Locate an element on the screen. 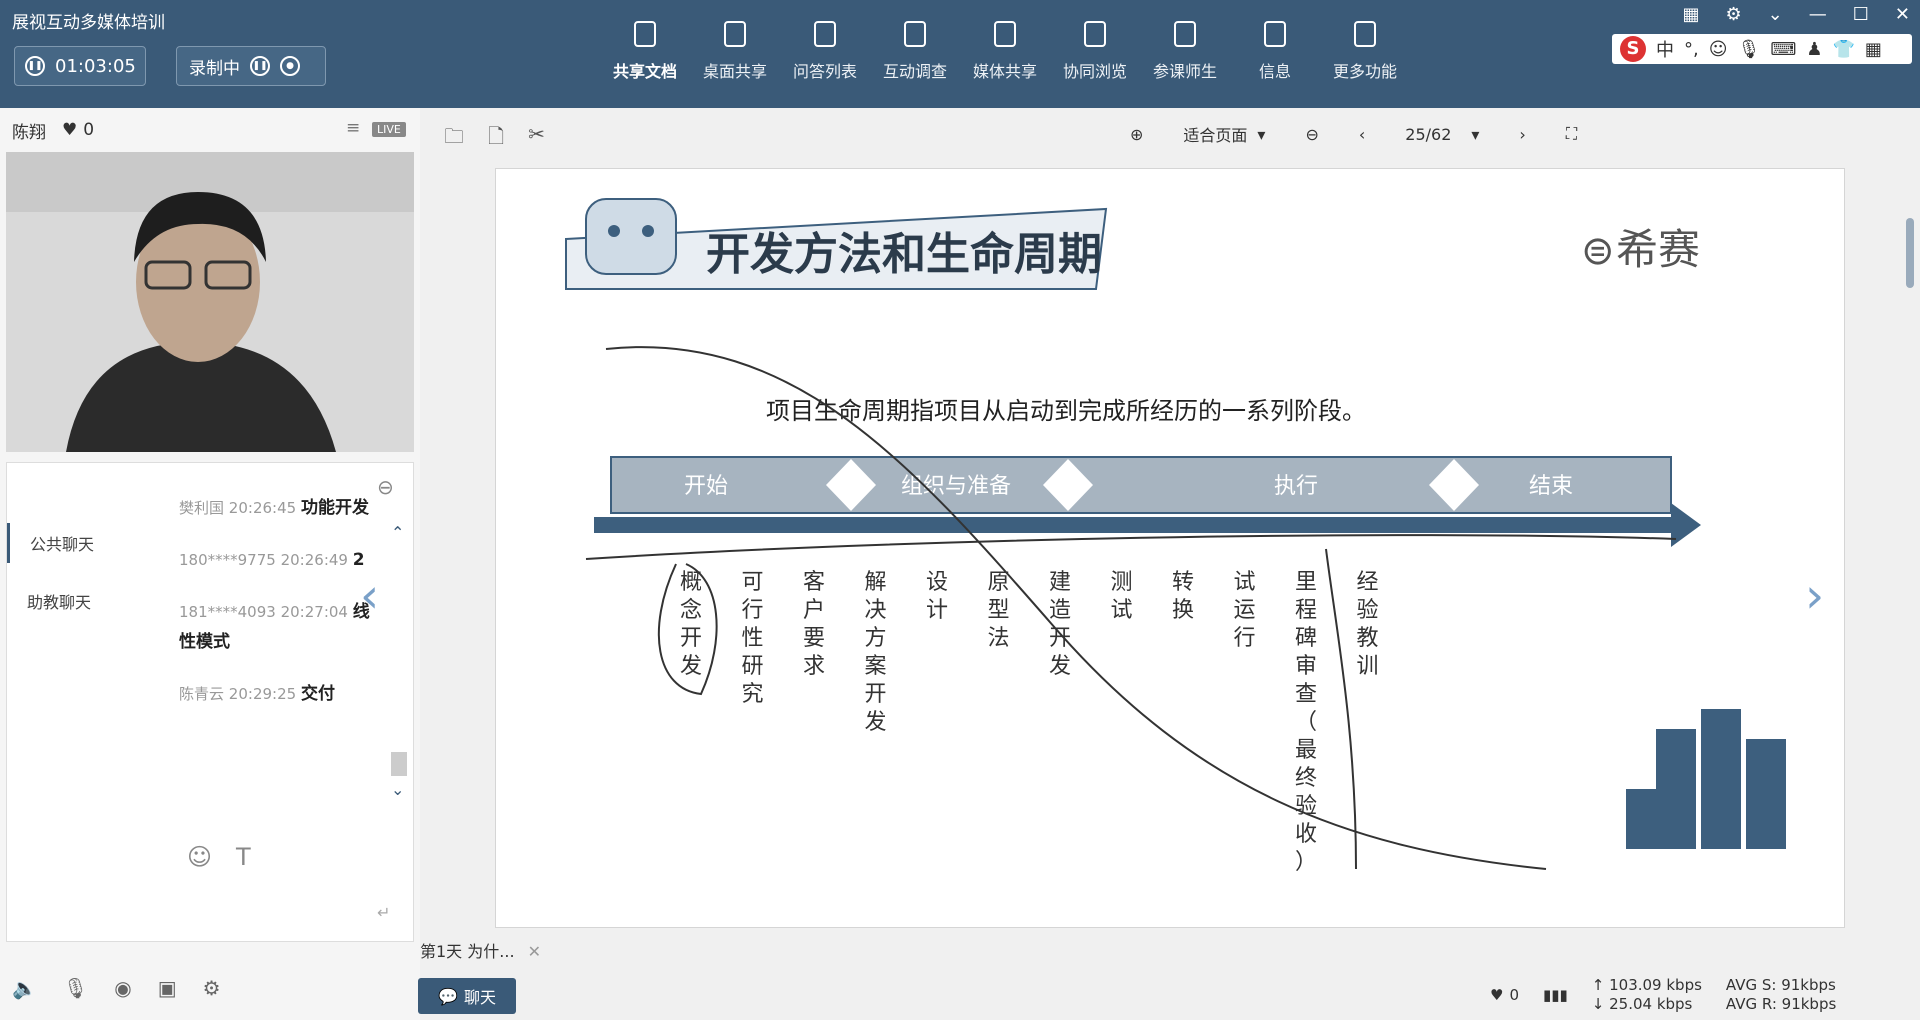 The height and width of the screenshot is (1020, 1920). slide-brand: 希赛 is located at coordinates (1658, 249).